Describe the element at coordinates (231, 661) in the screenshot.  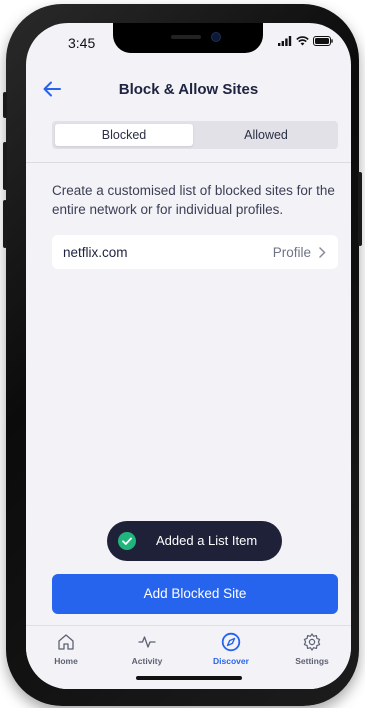
I see `tab-discover-label: Discover` at that location.